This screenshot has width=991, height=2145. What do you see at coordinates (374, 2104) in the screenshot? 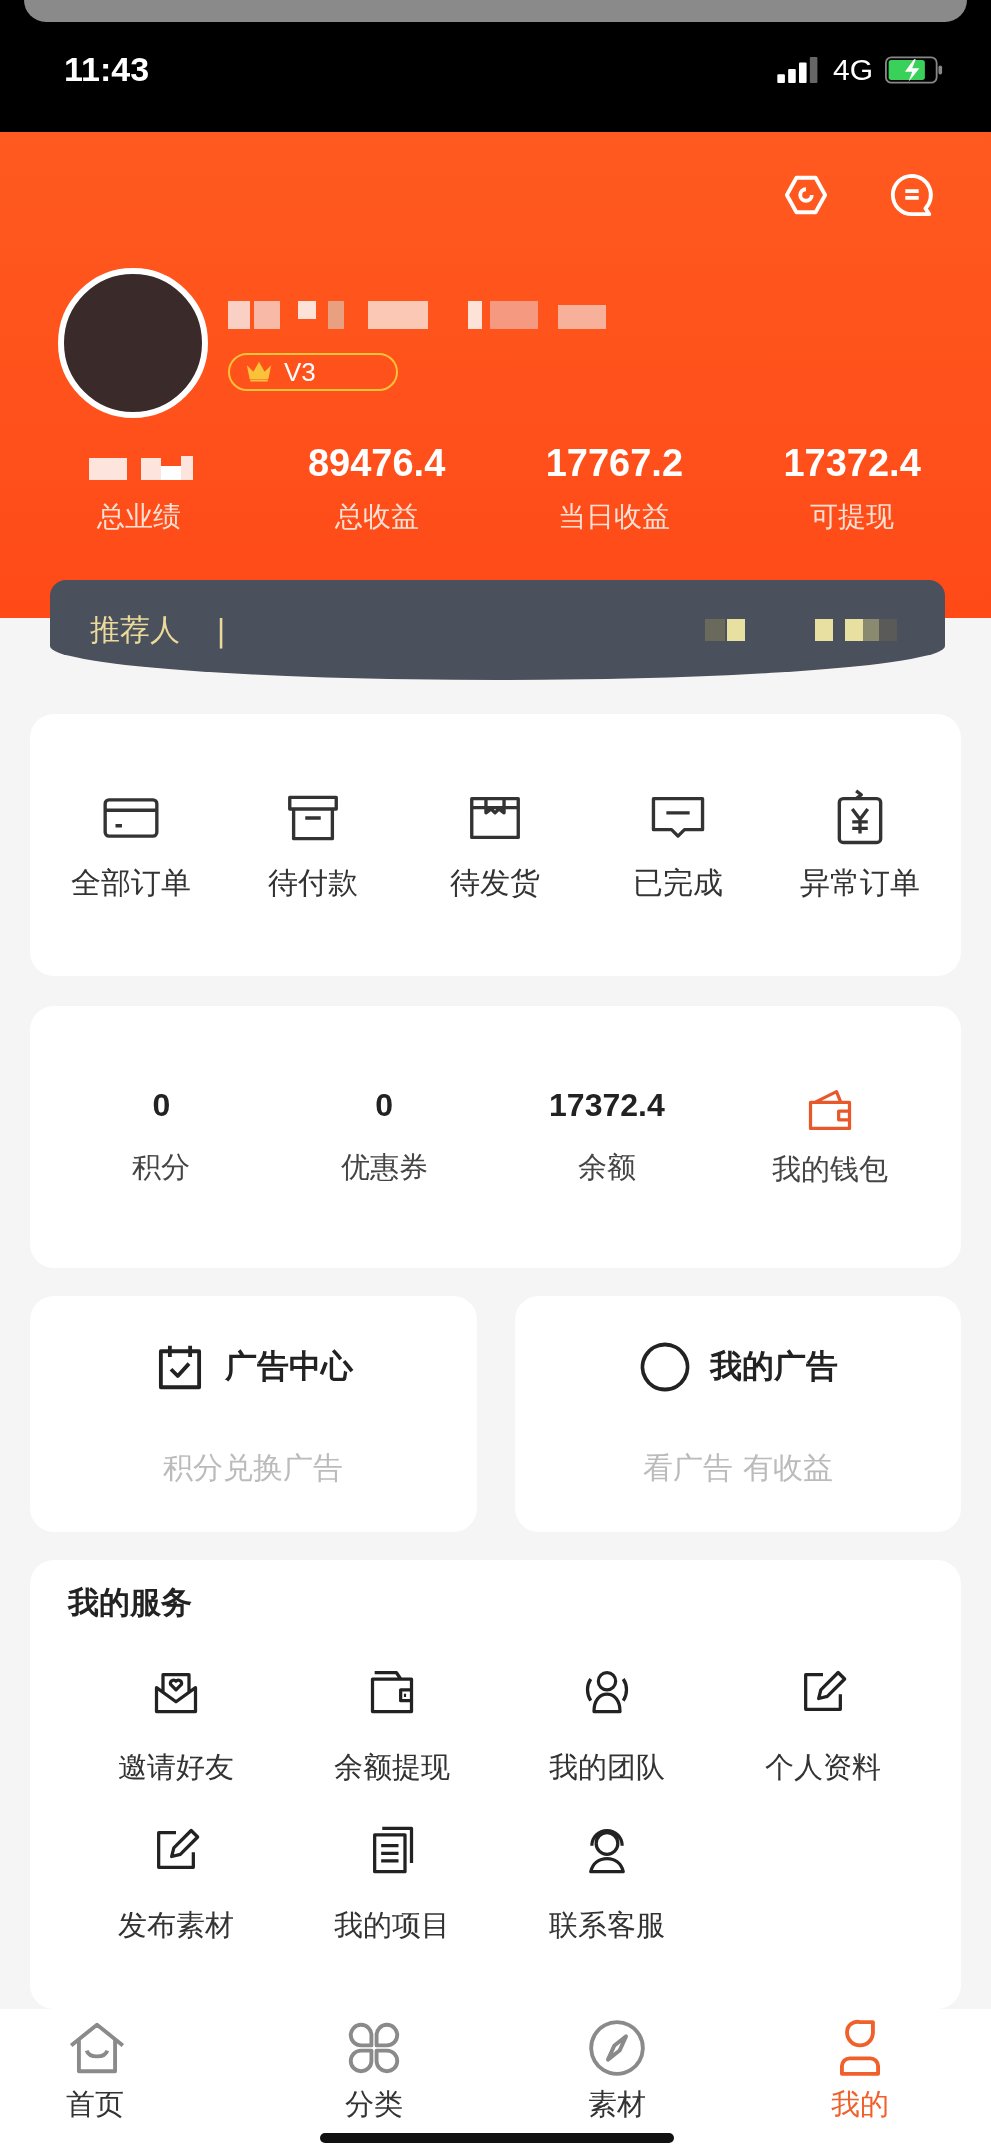
I see `tab-label: 分类` at bounding box center [374, 2104].